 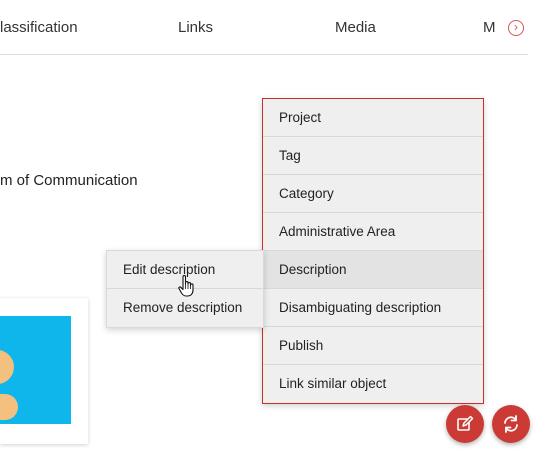 I want to click on sync-button, so click(x=511, y=424).